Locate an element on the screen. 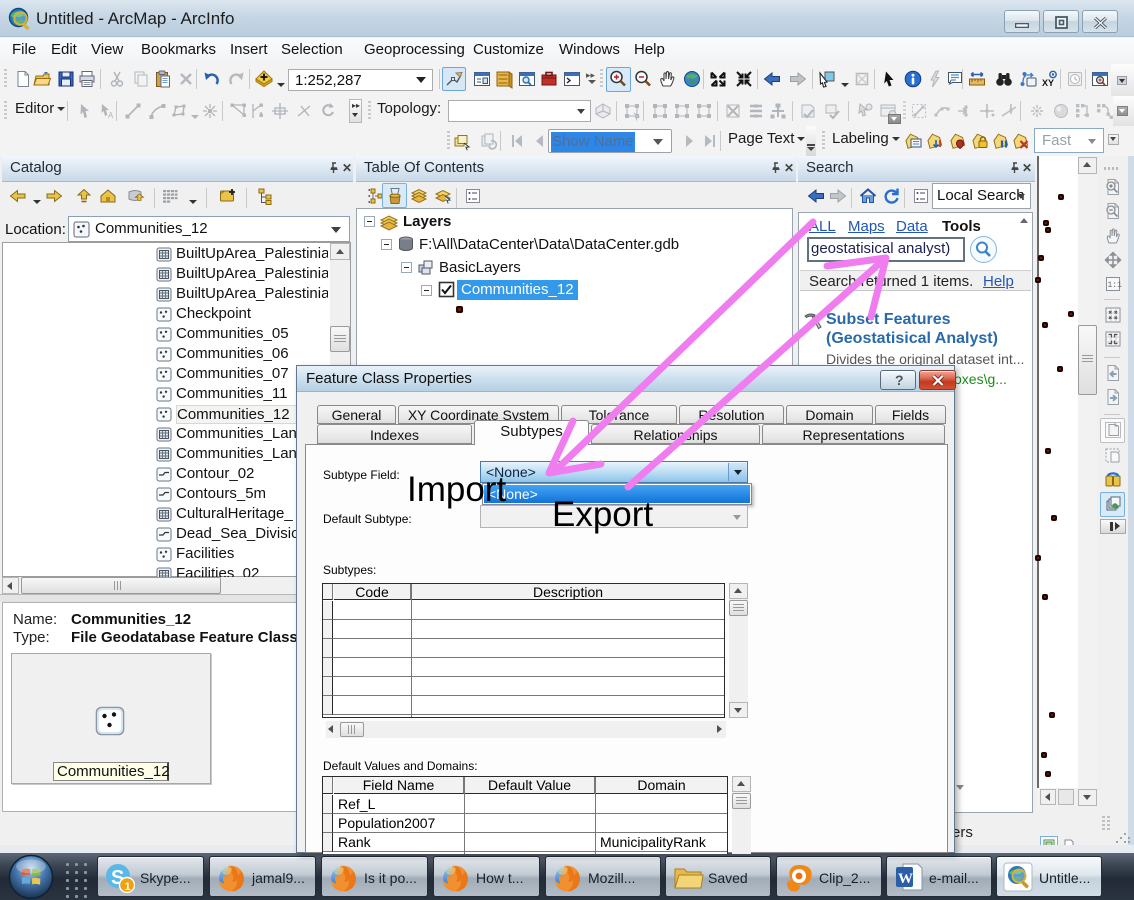 Image resolution: width=1134 pixels, height=900 pixels. svg-text: W is located at coordinates (905, 879).